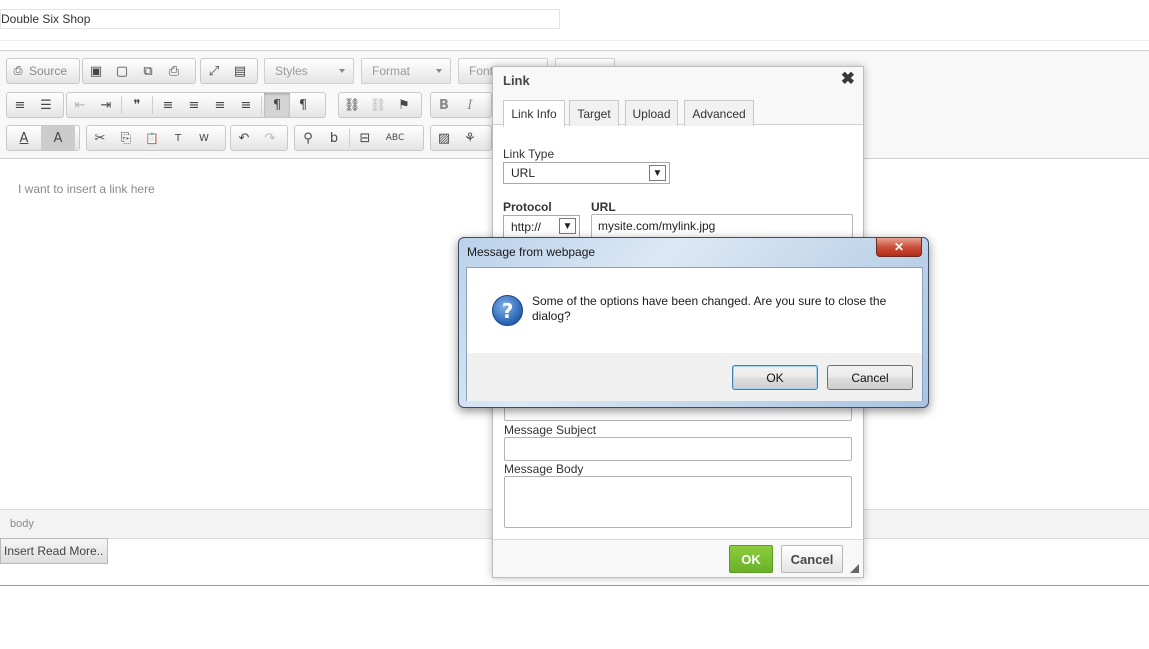 This screenshot has width=1149, height=649. Describe the element at coordinates (46, 105) in the screenshot. I see `bulleted-list-icon: ☰` at that location.